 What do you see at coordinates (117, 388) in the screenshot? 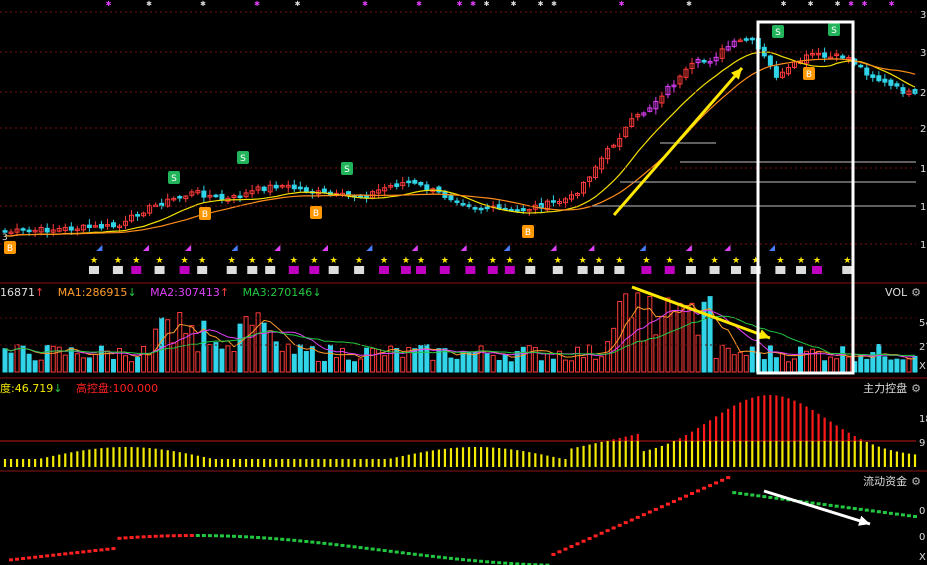
I see `control-high: 高控盘:100.000` at bounding box center [117, 388].